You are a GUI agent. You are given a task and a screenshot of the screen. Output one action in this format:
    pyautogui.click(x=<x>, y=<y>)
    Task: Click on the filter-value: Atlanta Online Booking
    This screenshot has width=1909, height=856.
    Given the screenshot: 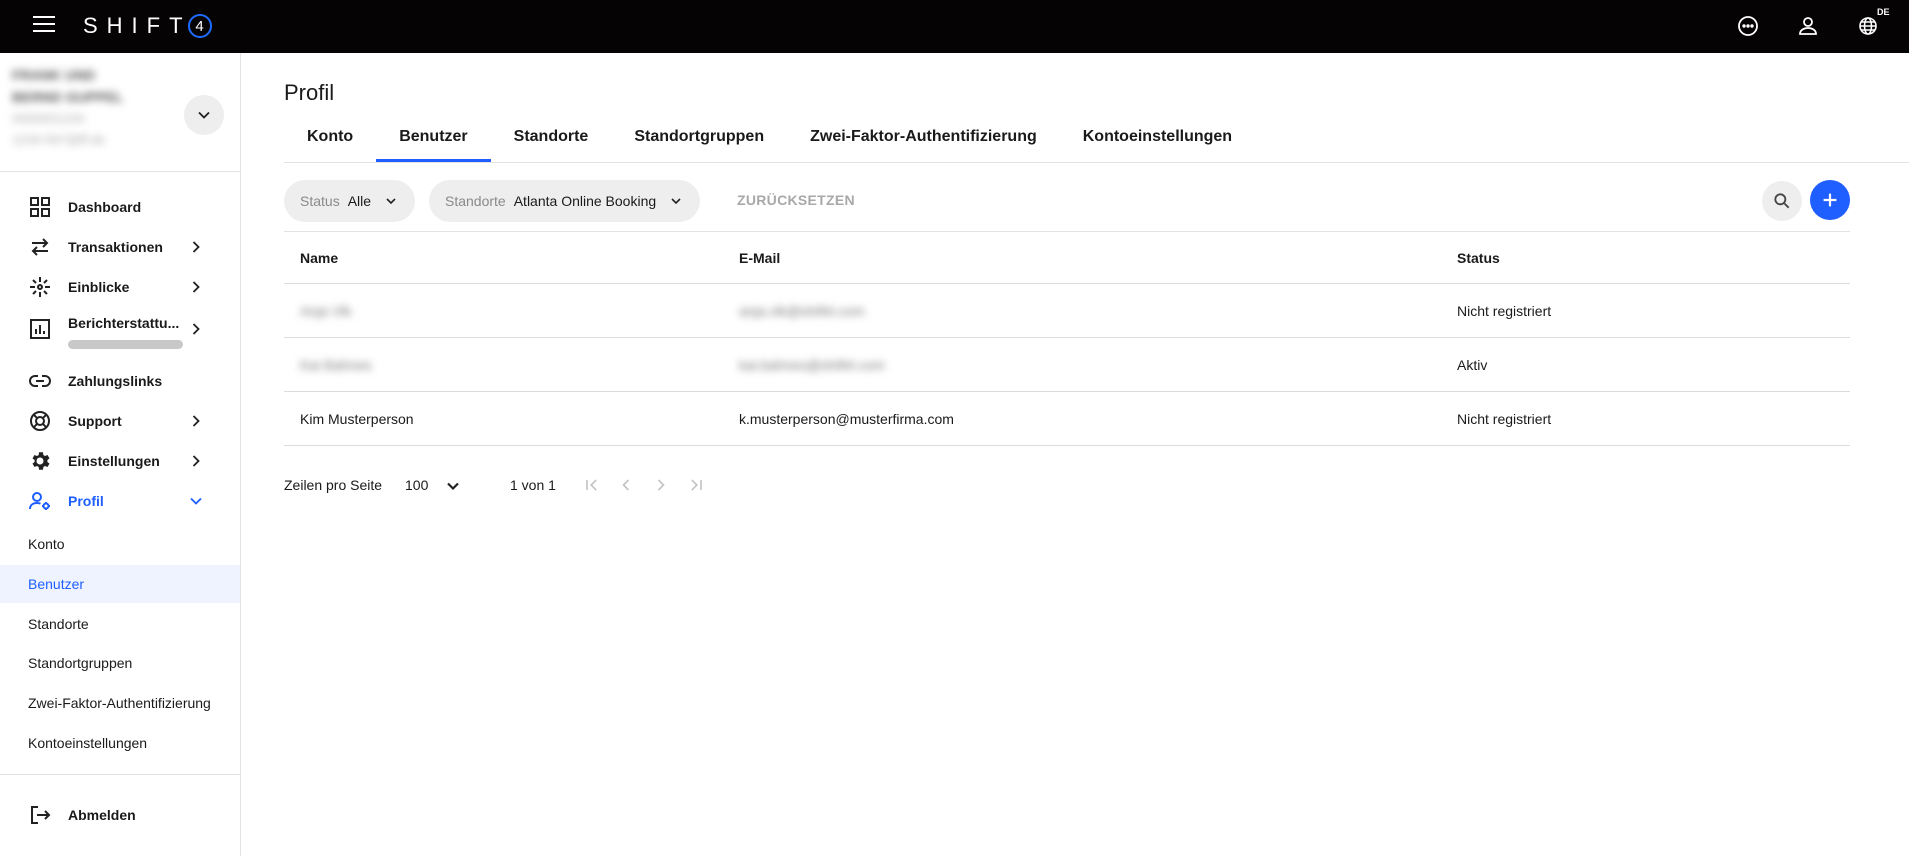 What is the action you would take?
    pyautogui.click(x=585, y=201)
    